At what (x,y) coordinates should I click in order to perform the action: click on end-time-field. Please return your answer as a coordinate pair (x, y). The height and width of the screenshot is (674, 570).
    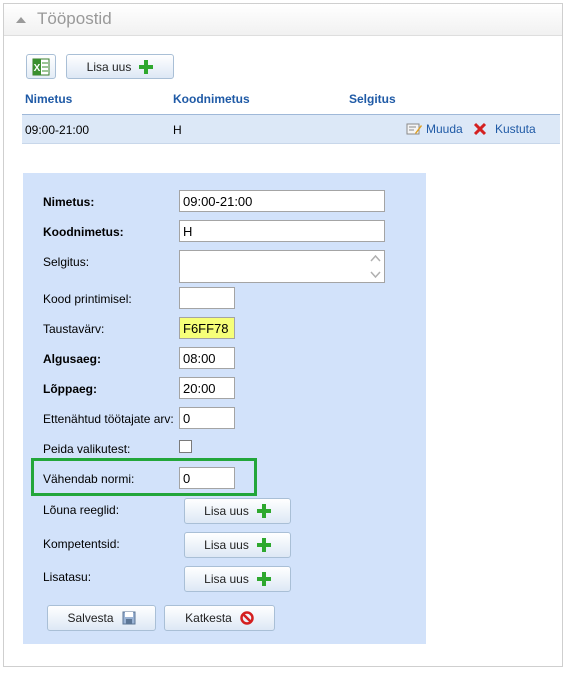
    Looking at the image, I should click on (207, 388).